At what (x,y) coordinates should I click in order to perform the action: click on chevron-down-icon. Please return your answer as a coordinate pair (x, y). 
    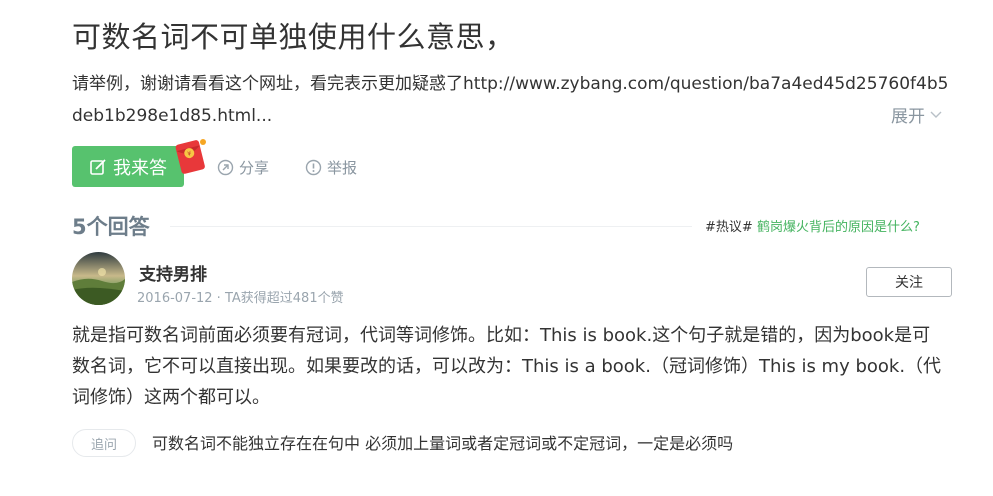
    Looking at the image, I should click on (936, 114).